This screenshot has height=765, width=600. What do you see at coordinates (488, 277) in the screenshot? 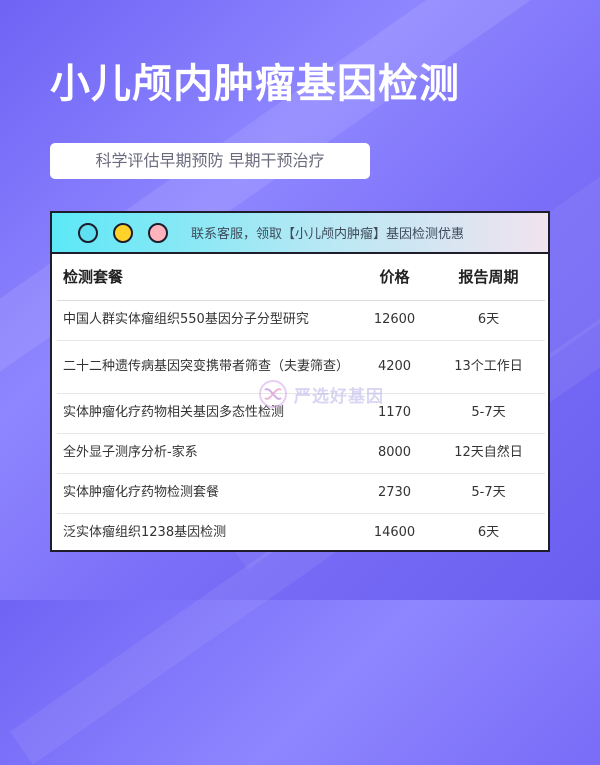
I see `column-header-period: 报告周期` at bounding box center [488, 277].